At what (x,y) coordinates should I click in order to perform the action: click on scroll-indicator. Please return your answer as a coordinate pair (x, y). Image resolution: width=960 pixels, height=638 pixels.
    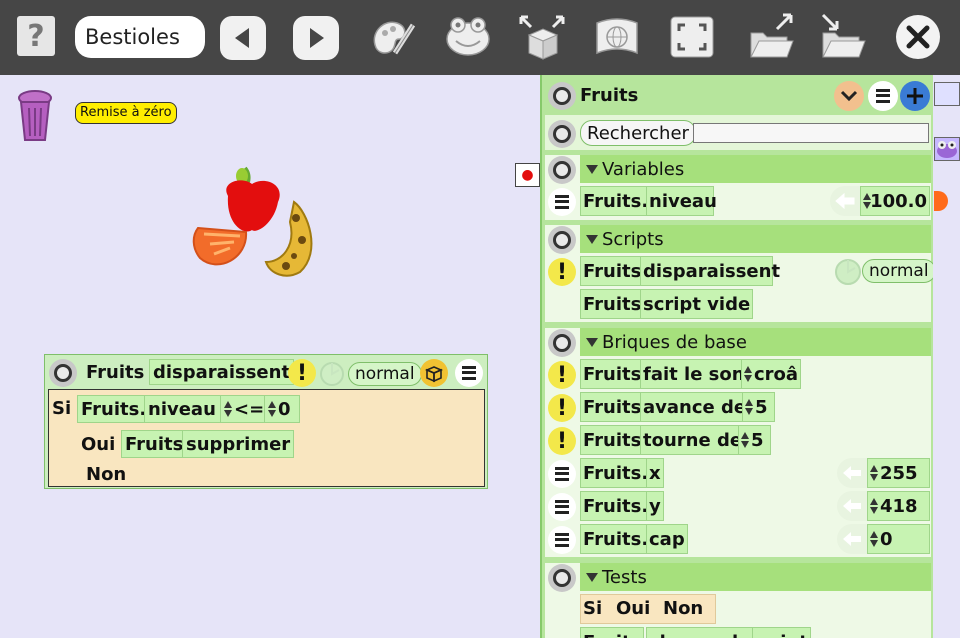
    Looking at the image, I should click on (941, 201).